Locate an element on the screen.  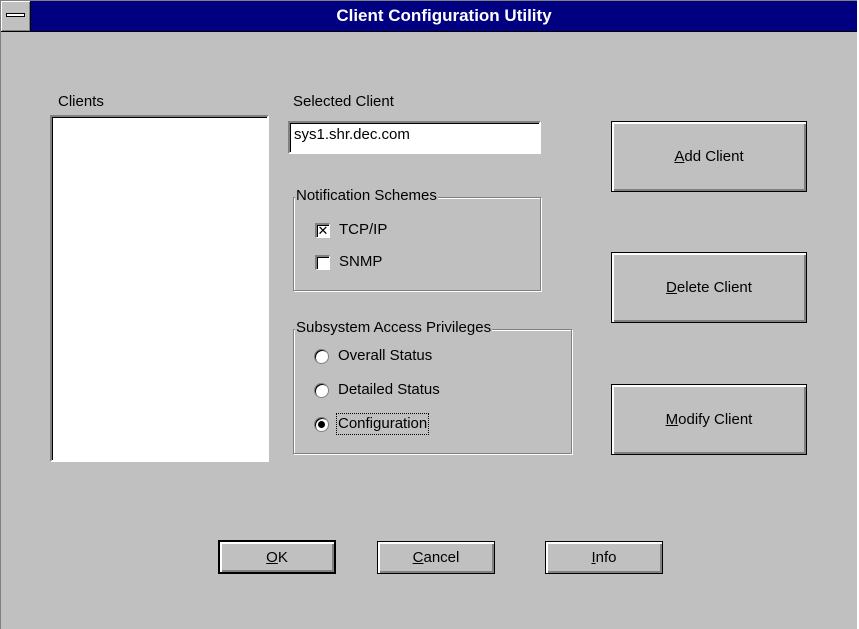
ok-label: K is located at coordinates (282, 557).